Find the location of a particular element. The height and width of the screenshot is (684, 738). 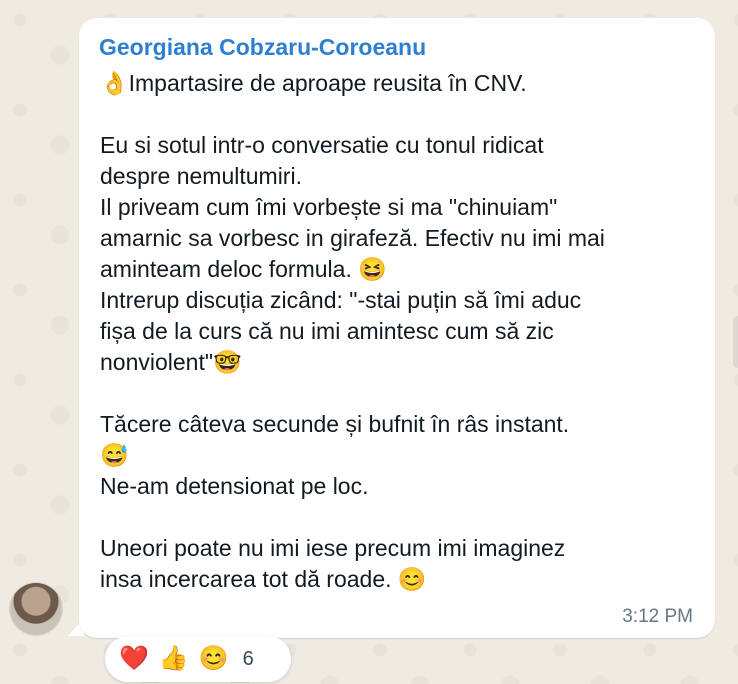

heart-icon: ❤️ is located at coordinates (134, 659).